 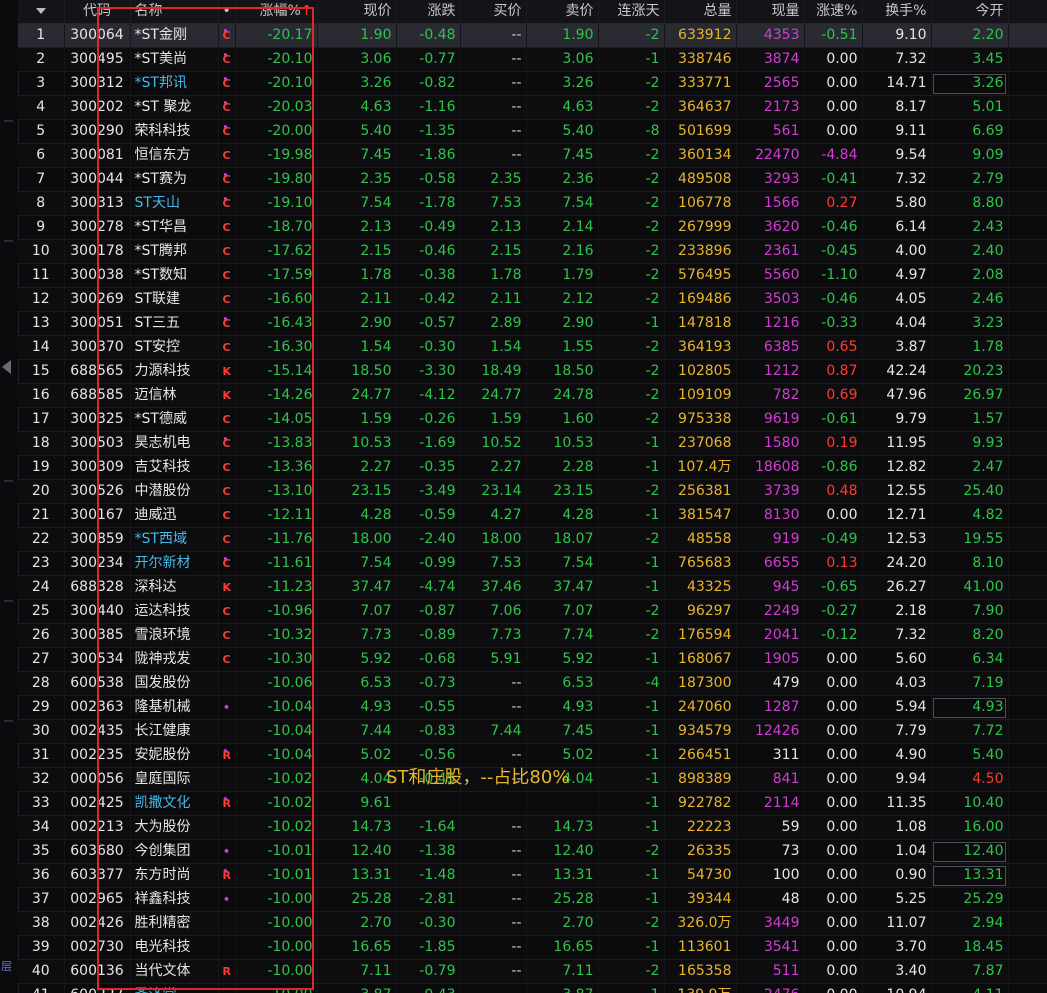 I want to click on current-volume: 782, so click(x=770, y=395).